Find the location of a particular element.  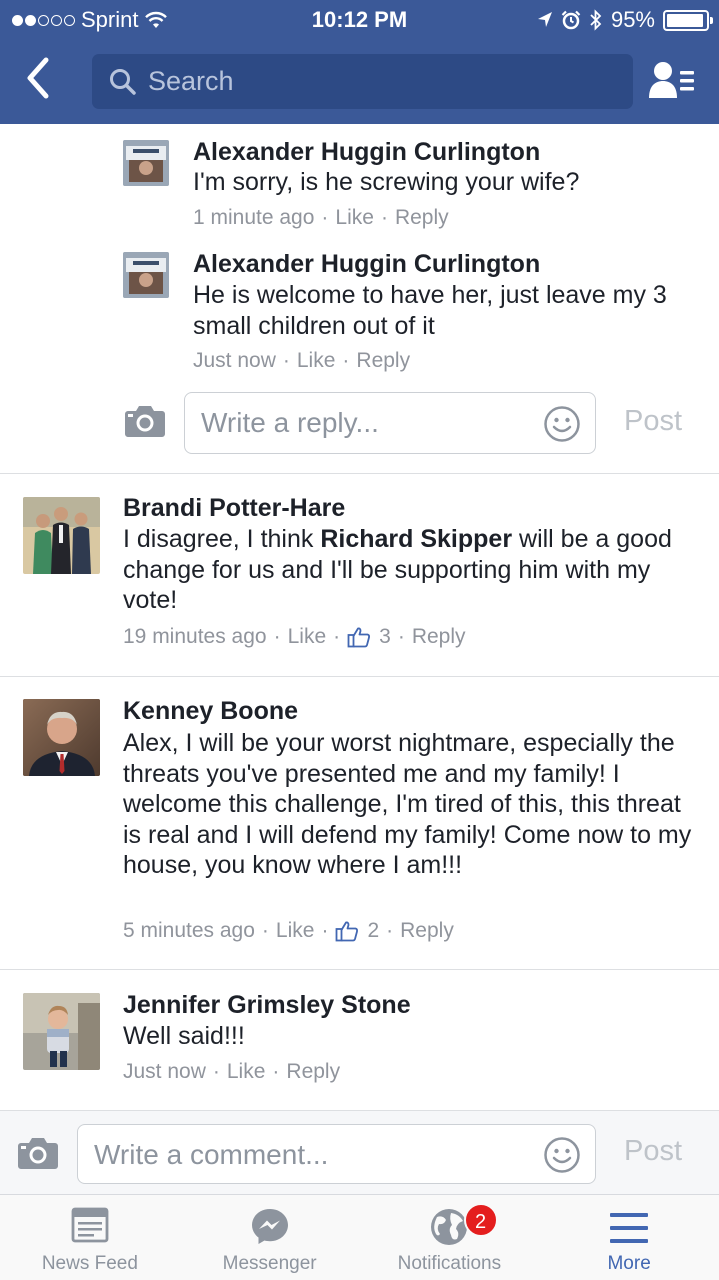

news-feed-icon is located at coordinates (90, 1225).